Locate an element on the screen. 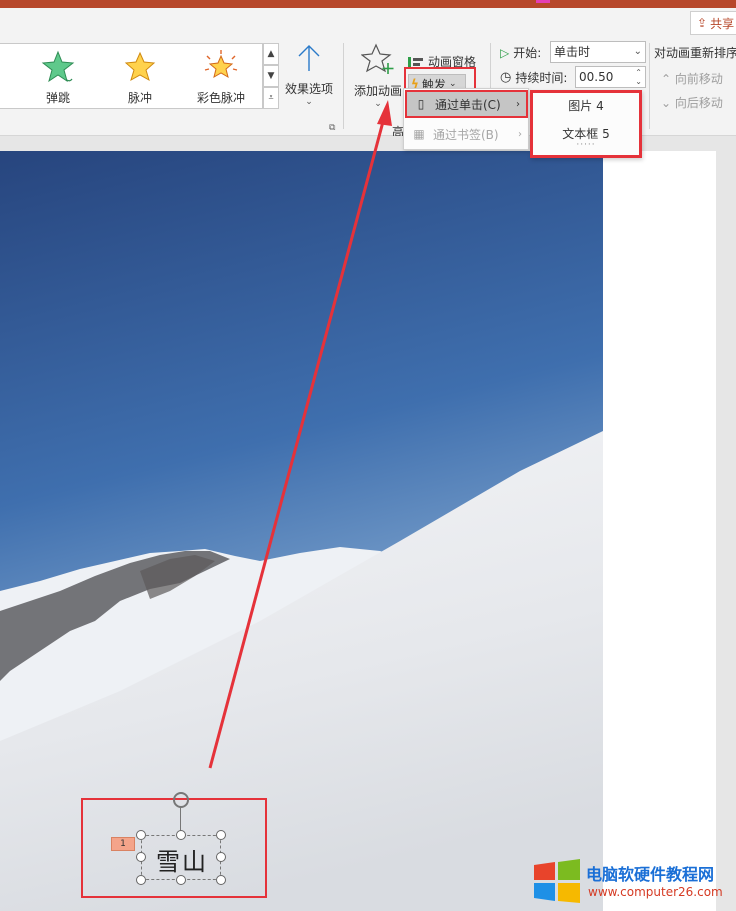 Image resolution: width=736 pixels, height=911 pixels. duration-value: 00.50 is located at coordinates (596, 77).